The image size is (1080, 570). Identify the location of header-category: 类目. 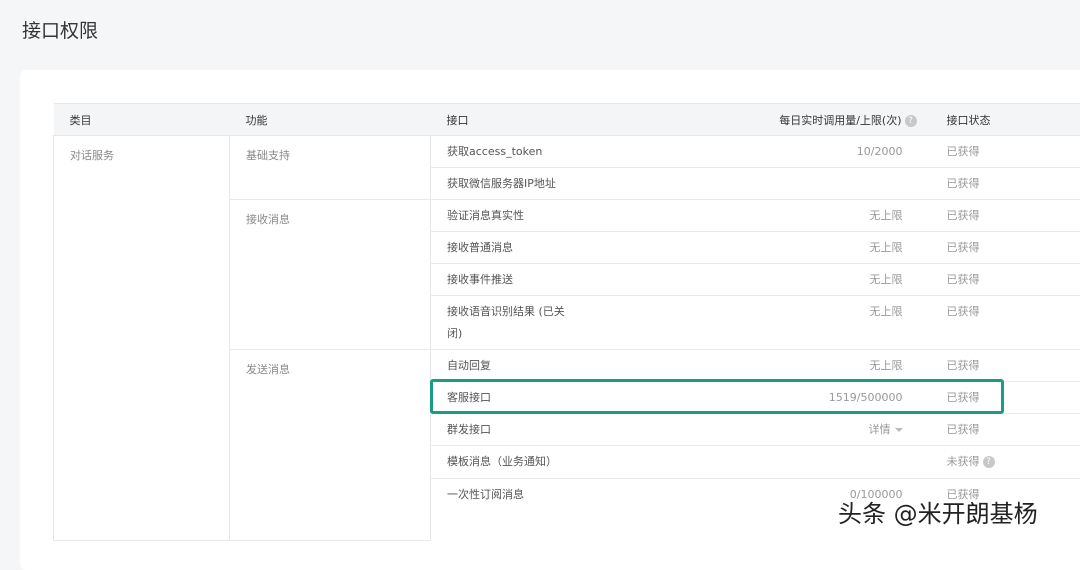
(142, 120).